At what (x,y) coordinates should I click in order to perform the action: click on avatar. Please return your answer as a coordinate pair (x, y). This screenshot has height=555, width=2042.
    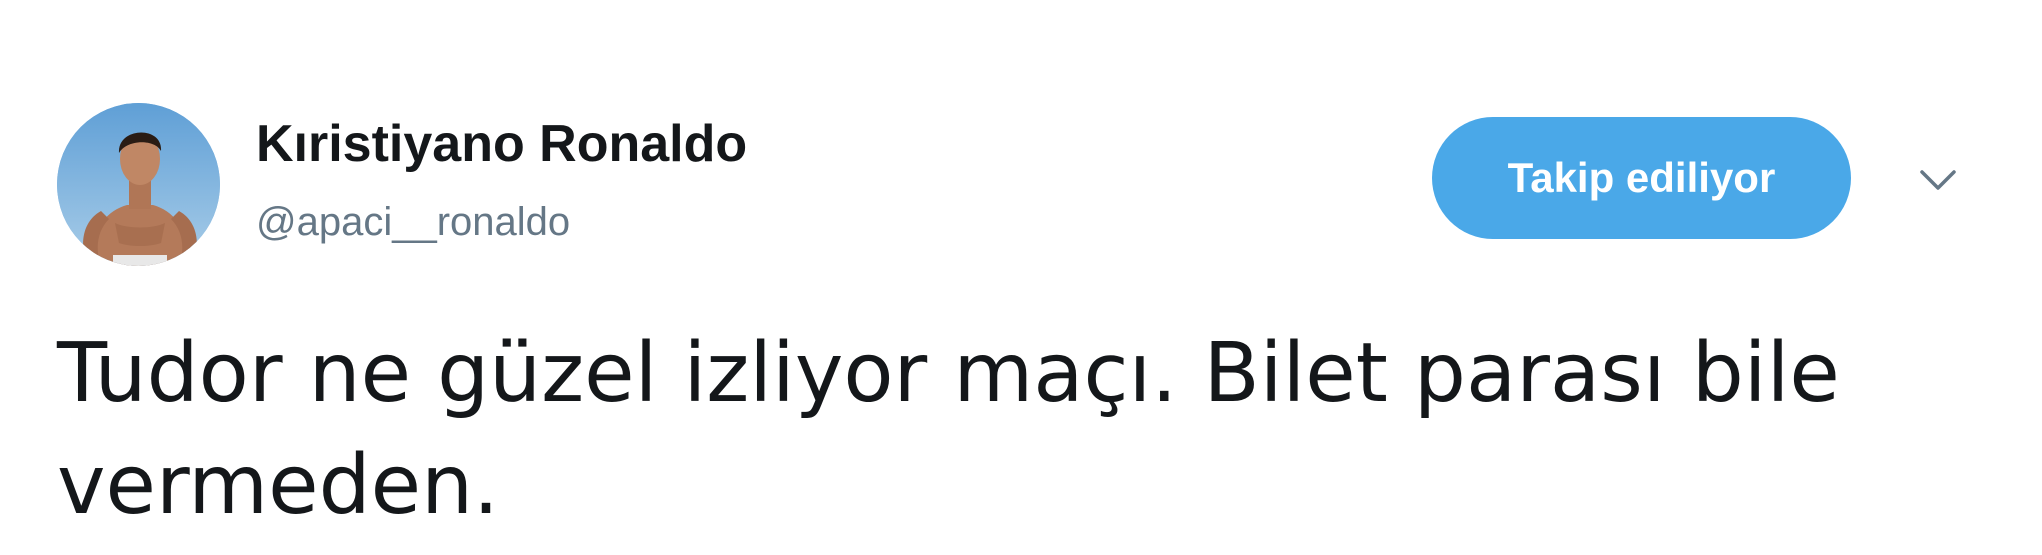
    Looking at the image, I should click on (138, 184).